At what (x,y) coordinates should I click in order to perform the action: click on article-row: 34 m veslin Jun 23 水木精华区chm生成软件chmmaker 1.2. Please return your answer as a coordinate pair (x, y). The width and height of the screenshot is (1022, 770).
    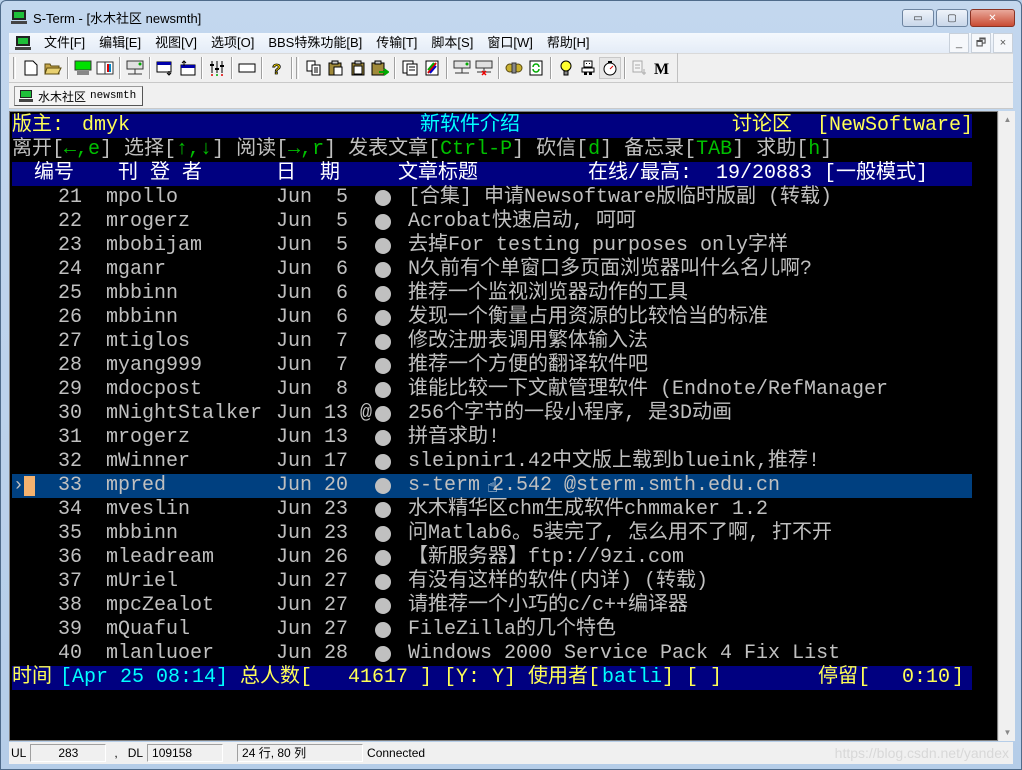
    Looking at the image, I should click on (492, 510).